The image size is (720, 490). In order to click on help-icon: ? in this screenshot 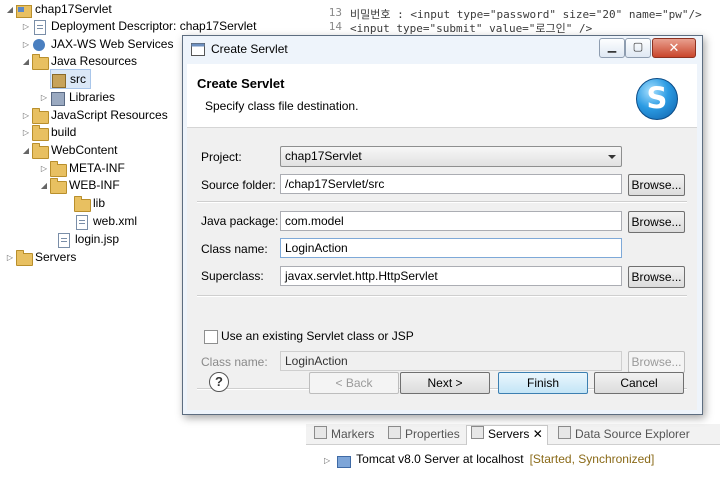, I will do `click(219, 381)`.